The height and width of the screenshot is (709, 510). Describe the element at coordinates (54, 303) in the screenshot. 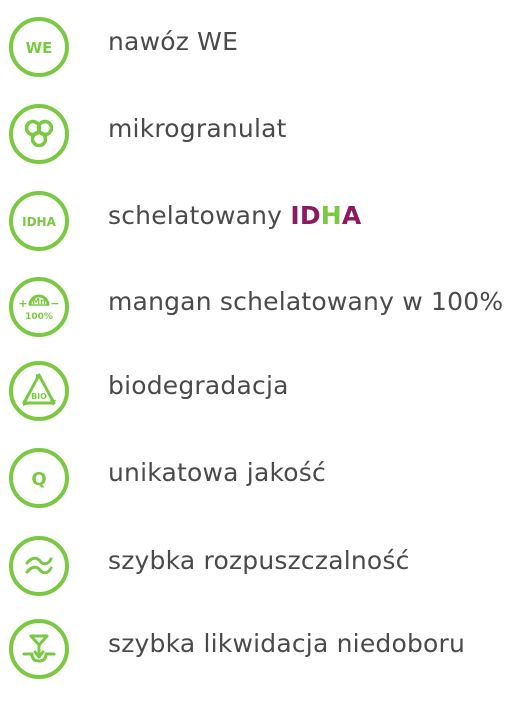

I see `manganese-icon-minus: −` at that location.